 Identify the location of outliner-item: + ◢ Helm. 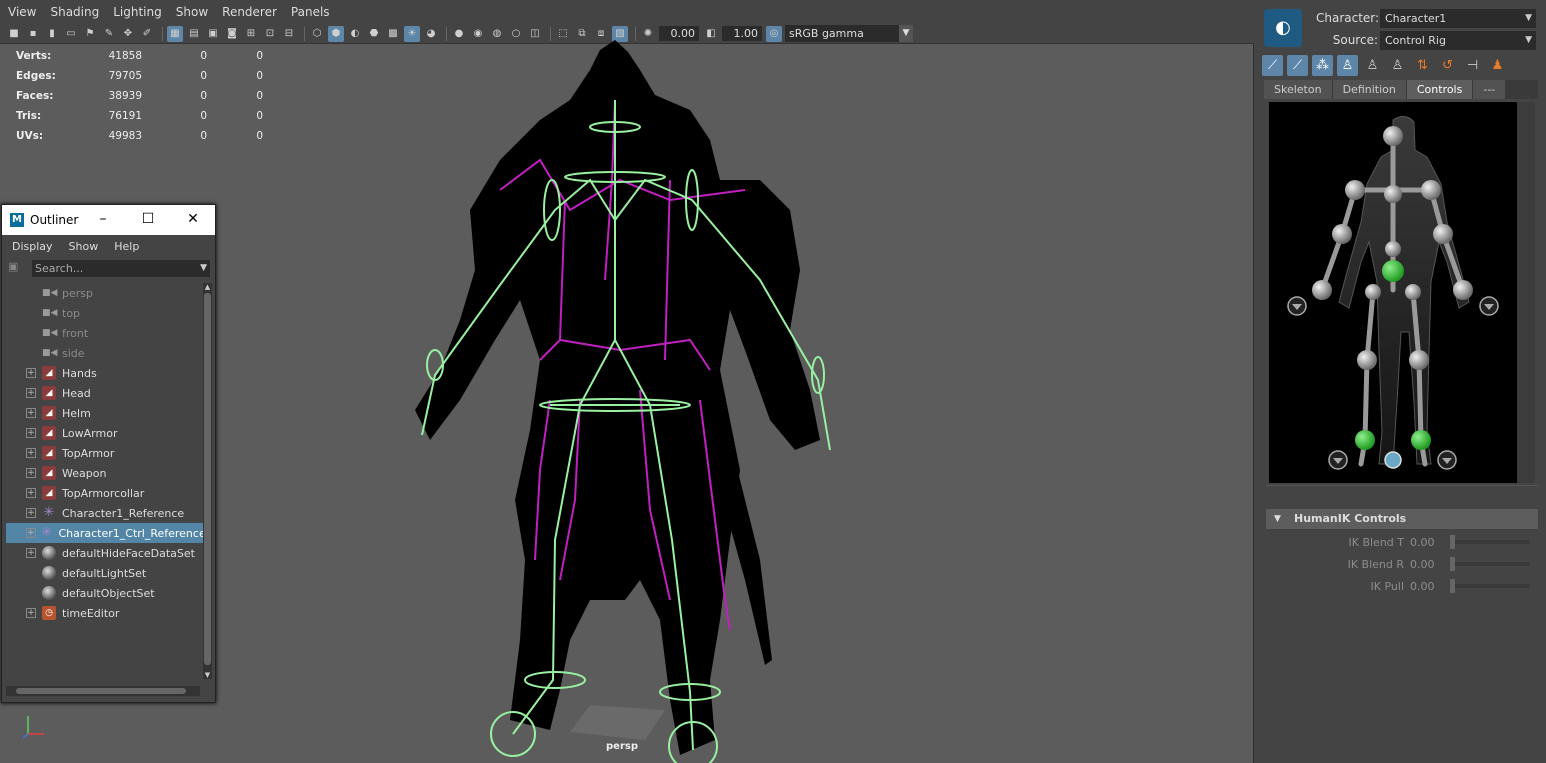
(105, 413).